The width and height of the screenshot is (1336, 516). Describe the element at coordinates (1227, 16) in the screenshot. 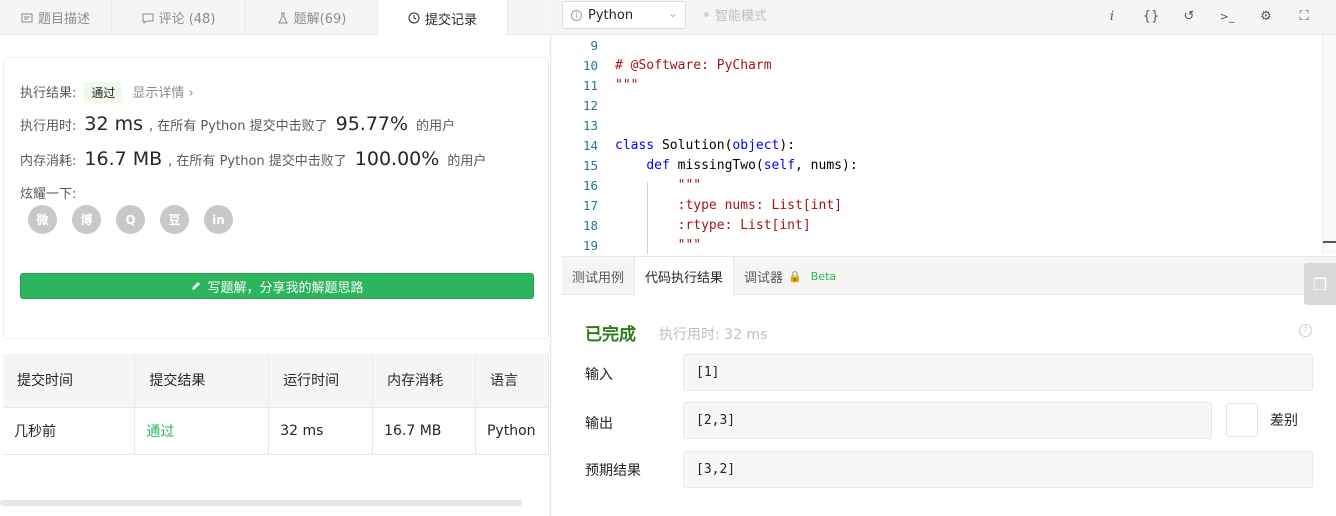

I see `console-icon: >_` at that location.